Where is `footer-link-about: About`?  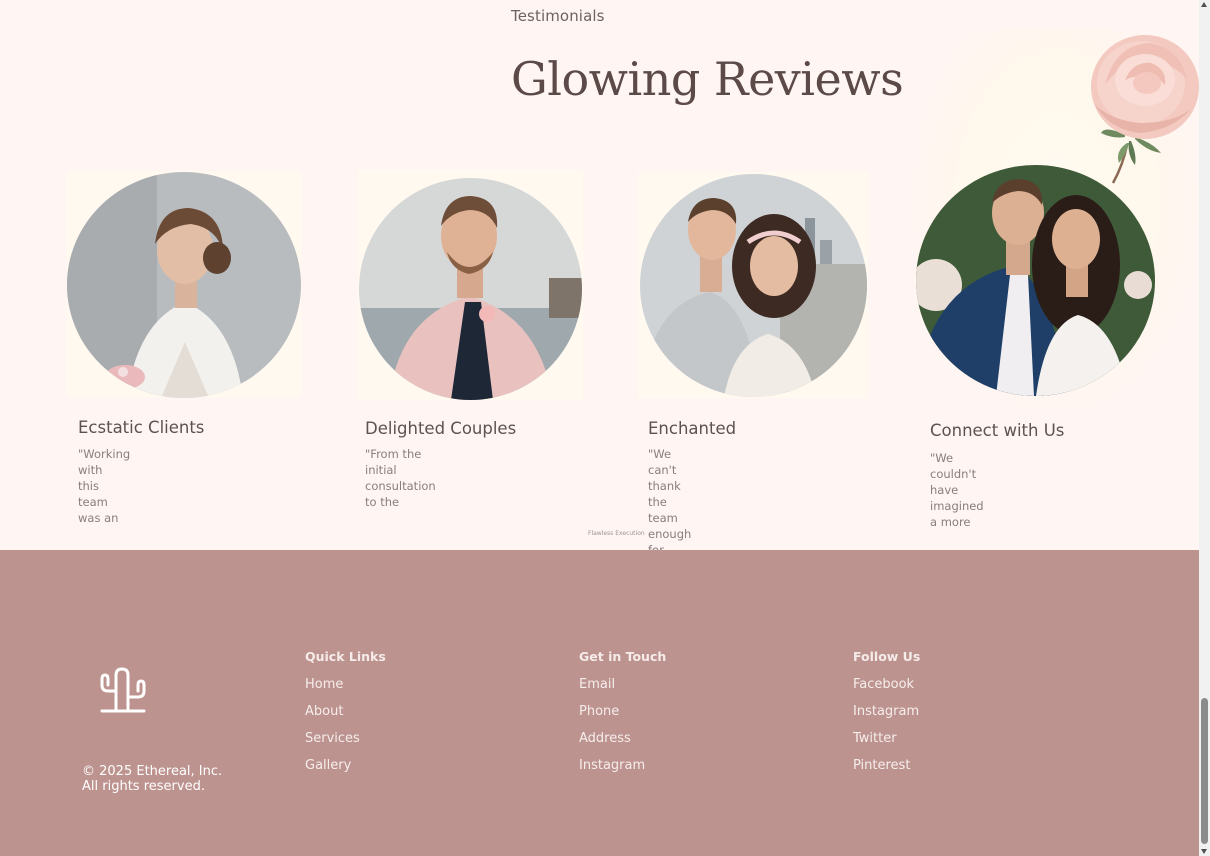 footer-link-about: About is located at coordinates (345, 716).